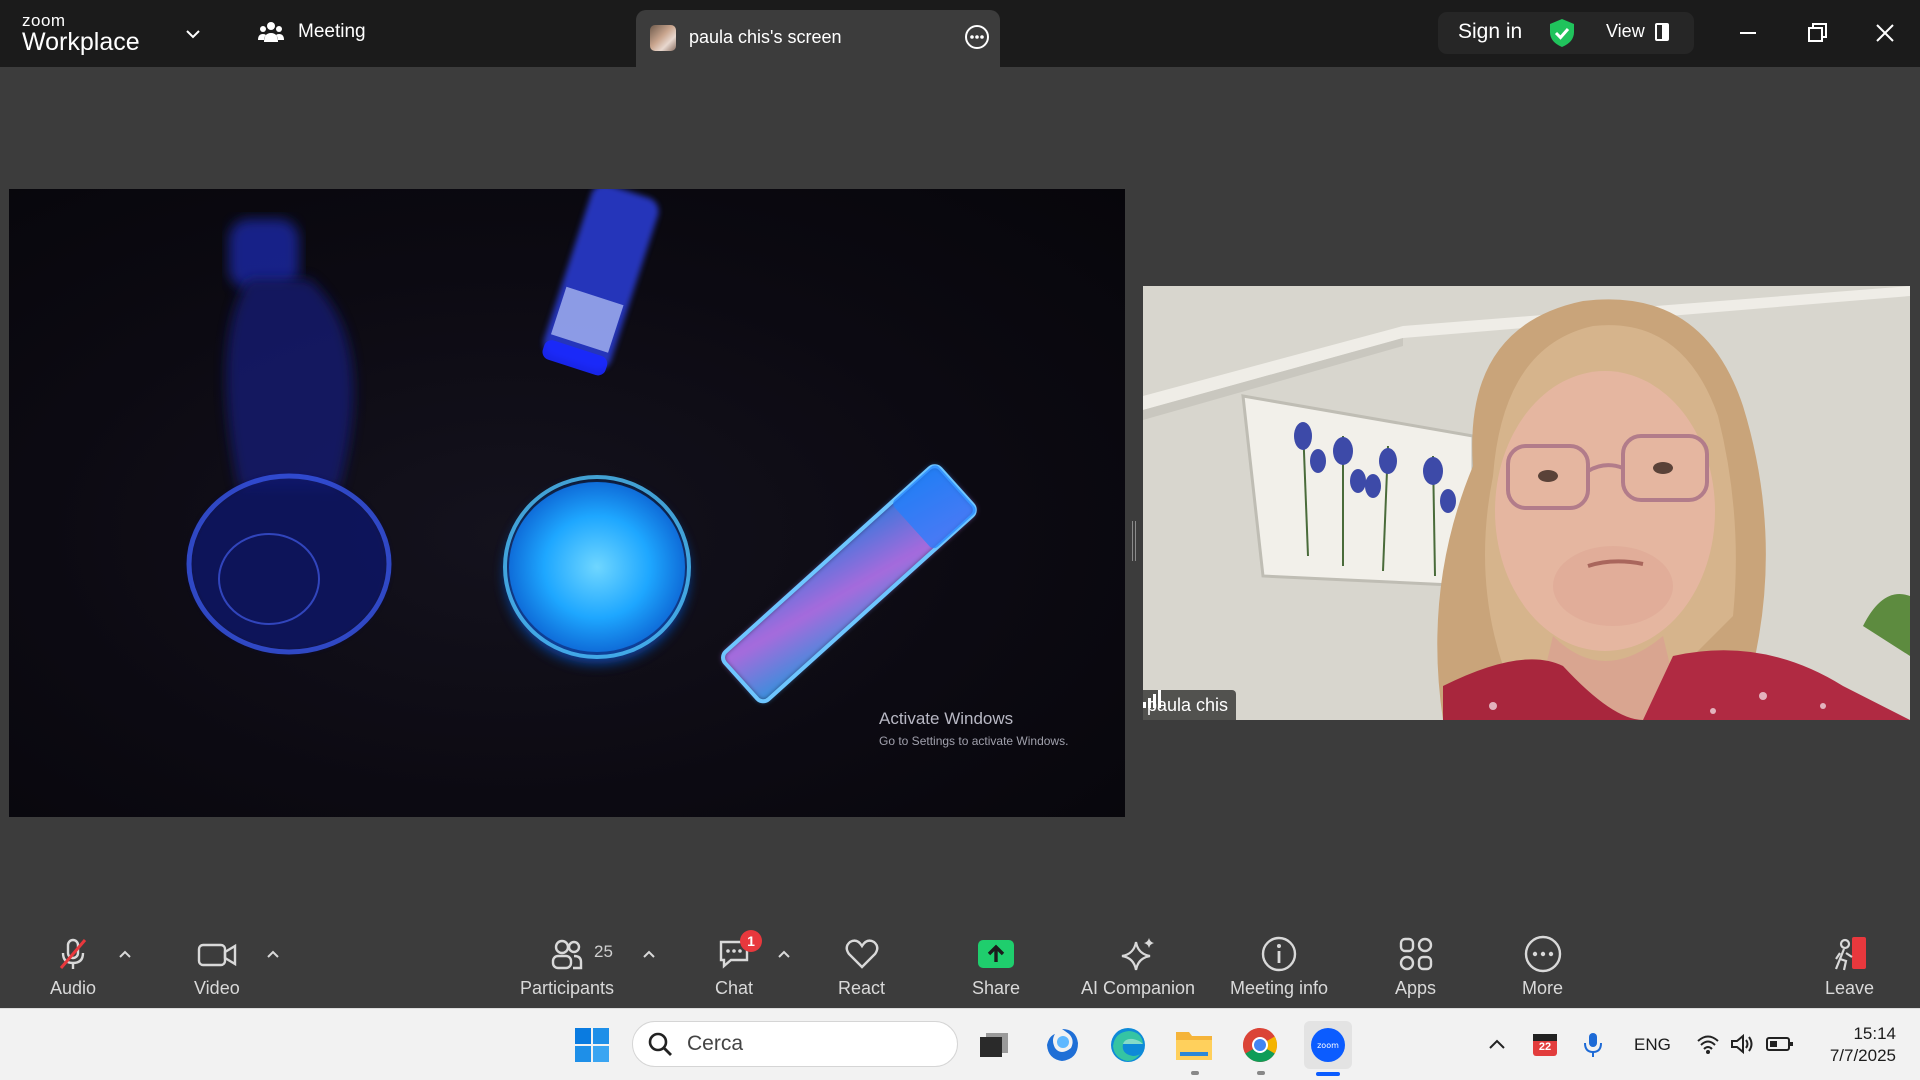 The image size is (1920, 1080). Describe the element at coordinates (1261, 1073) in the screenshot. I see `chrome-running-indicator` at that location.